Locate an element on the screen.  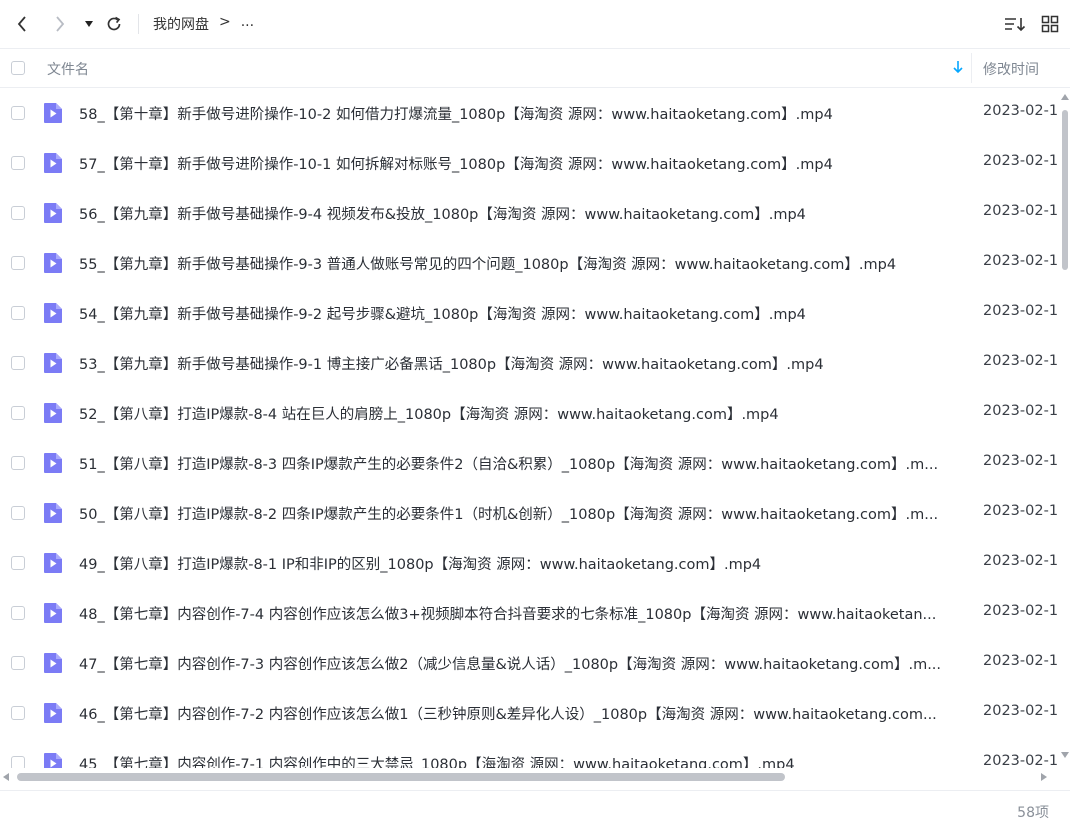
caret-down-icon is located at coordinates (89, 24).